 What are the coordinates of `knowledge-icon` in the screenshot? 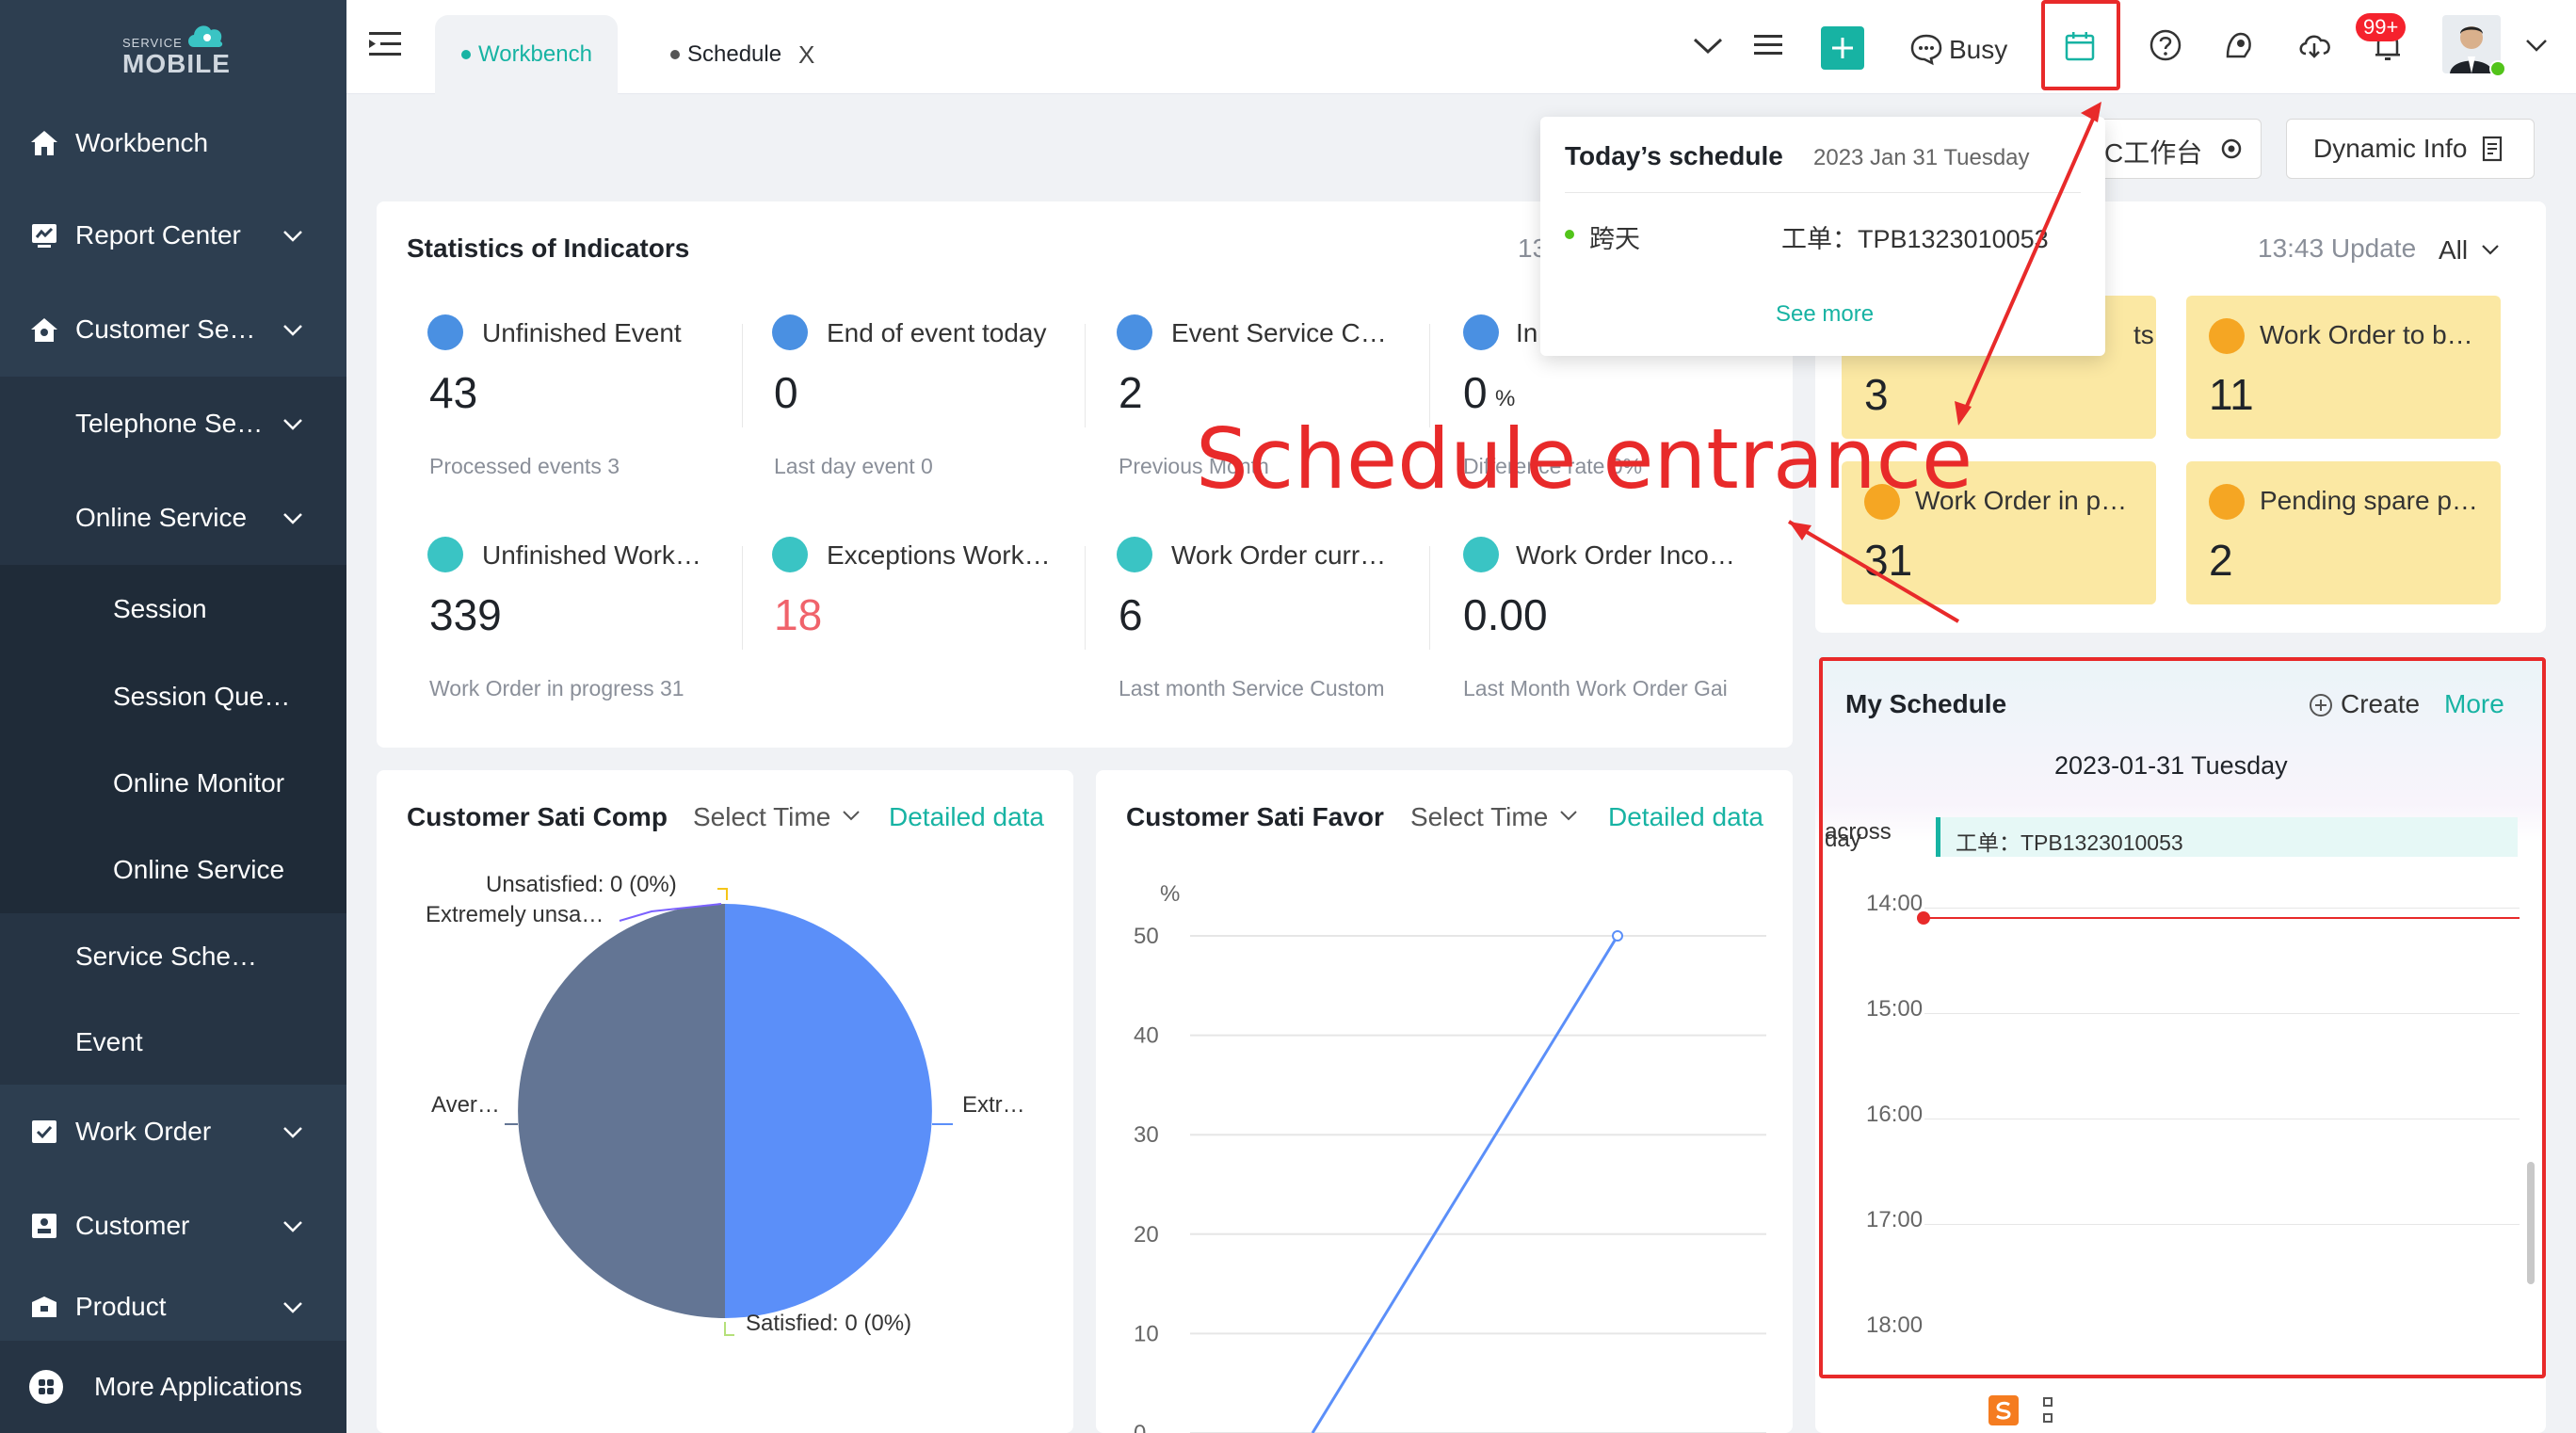 It's located at (2239, 45).